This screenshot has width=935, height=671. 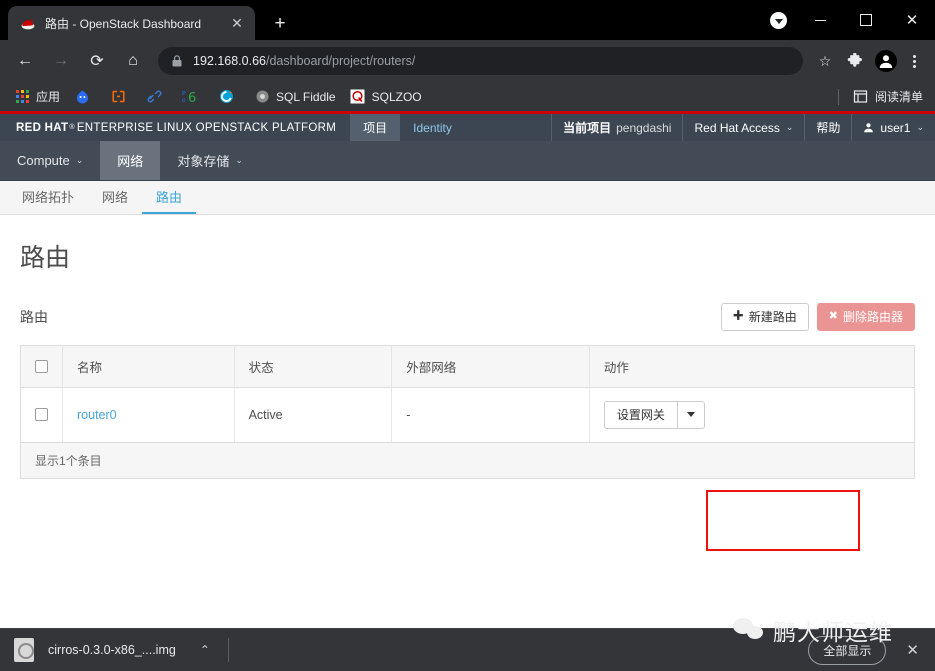 What do you see at coordinates (895, 127) in the screenshot?
I see `user-name: user1` at bounding box center [895, 127].